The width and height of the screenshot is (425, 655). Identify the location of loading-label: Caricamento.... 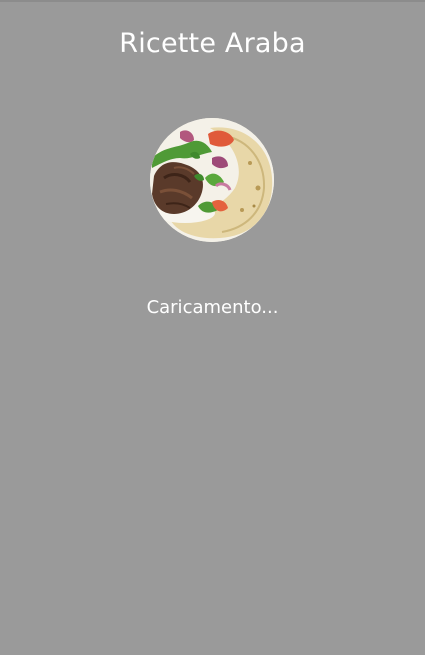
(212, 307).